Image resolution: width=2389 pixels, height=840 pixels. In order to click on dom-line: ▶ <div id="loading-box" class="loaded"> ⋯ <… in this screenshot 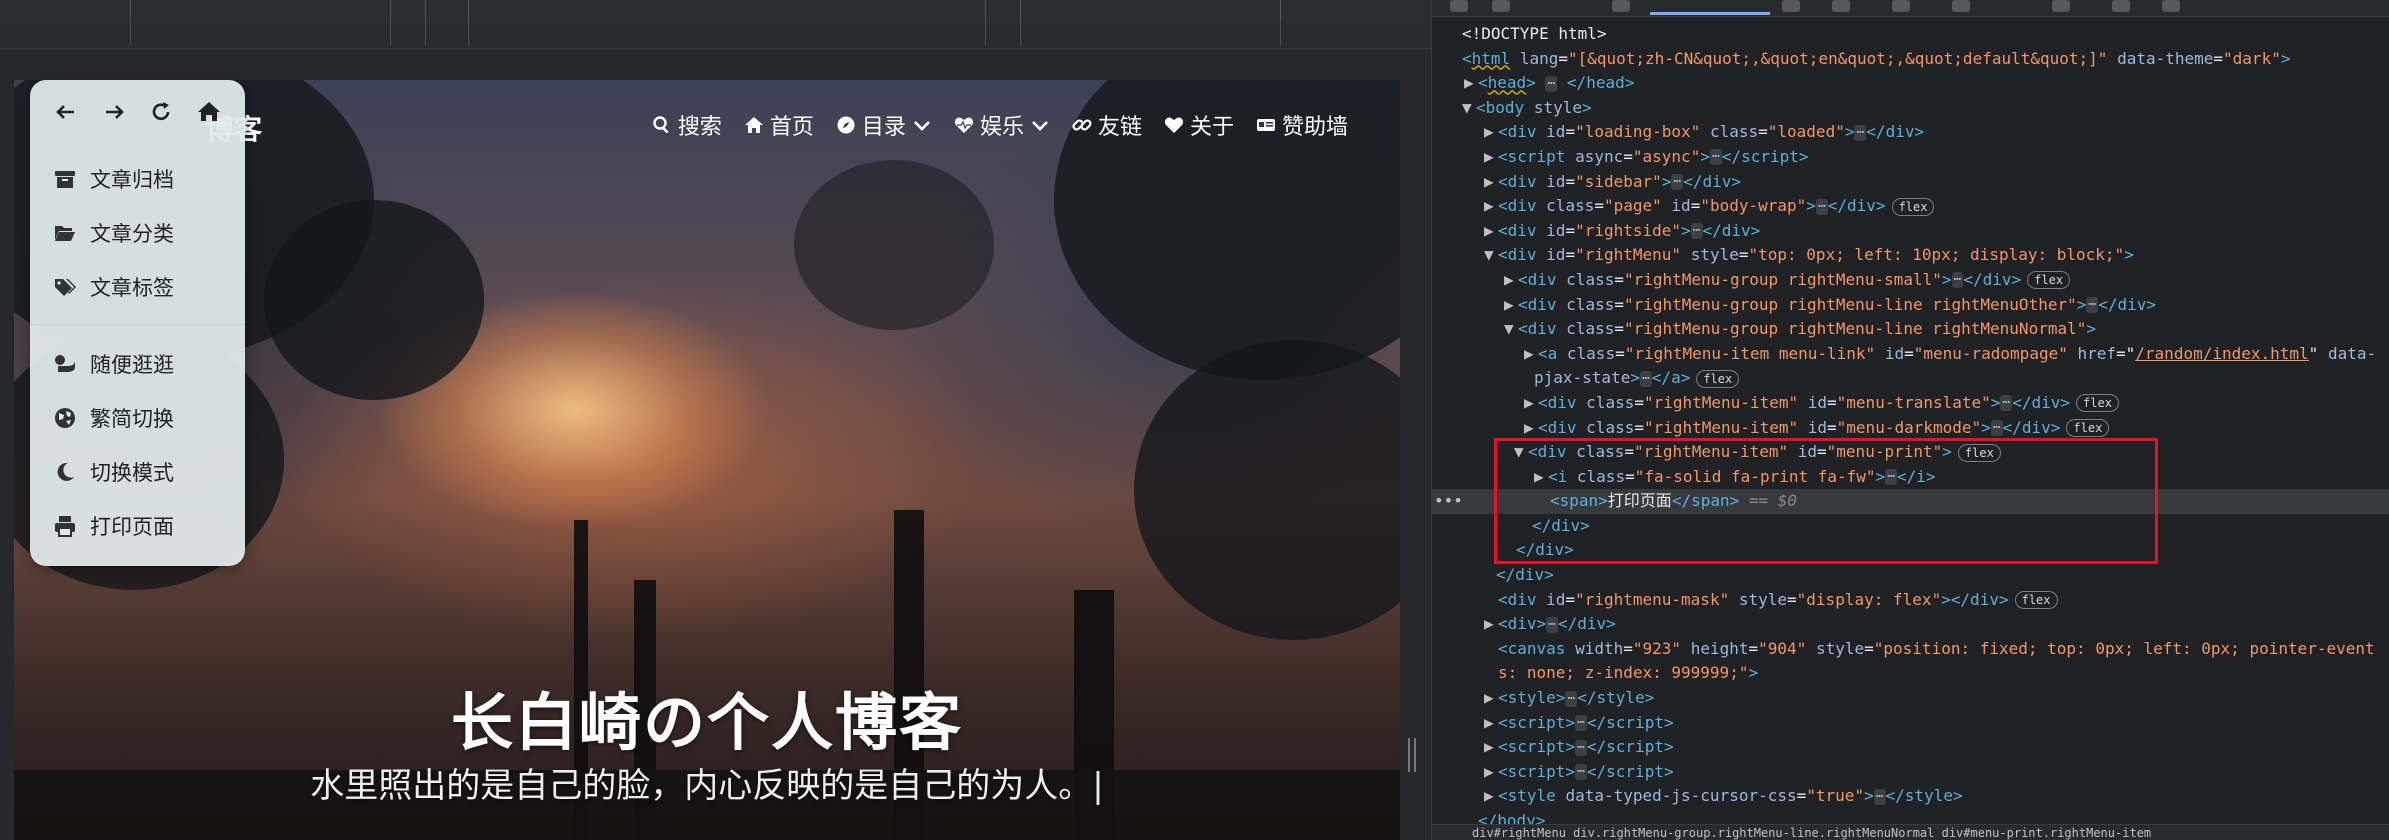, I will do `click(1910, 132)`.